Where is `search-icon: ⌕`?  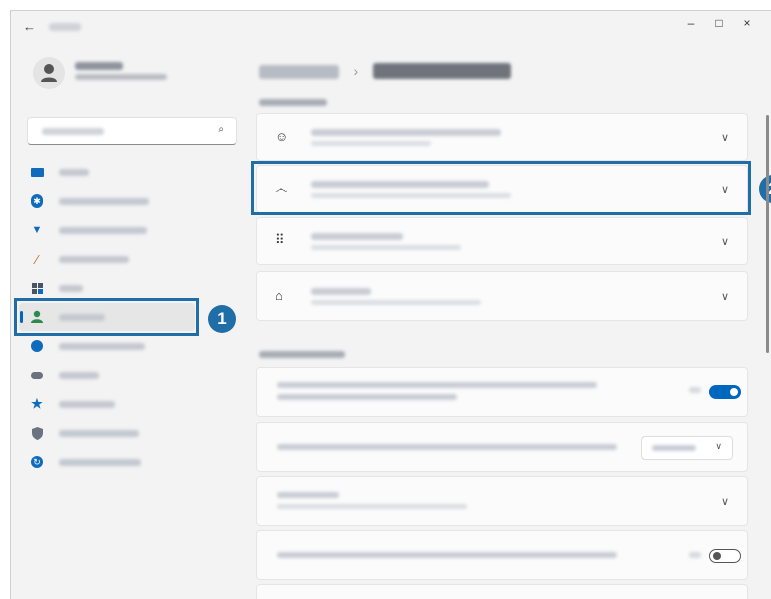 search-icon: ⌕ is located at coordinates (221, 129).